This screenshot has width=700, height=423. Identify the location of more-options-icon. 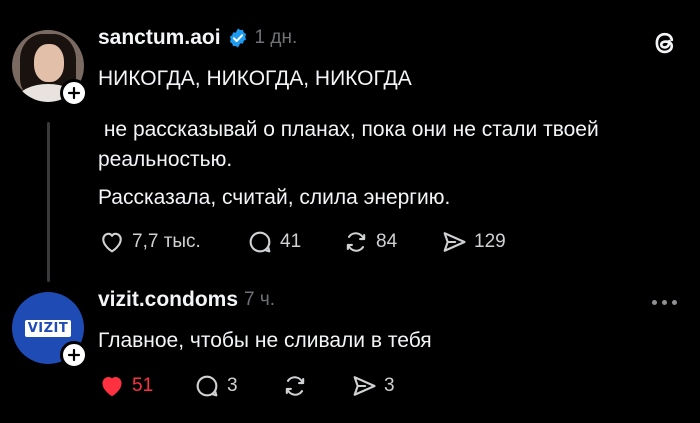
(664, 302).